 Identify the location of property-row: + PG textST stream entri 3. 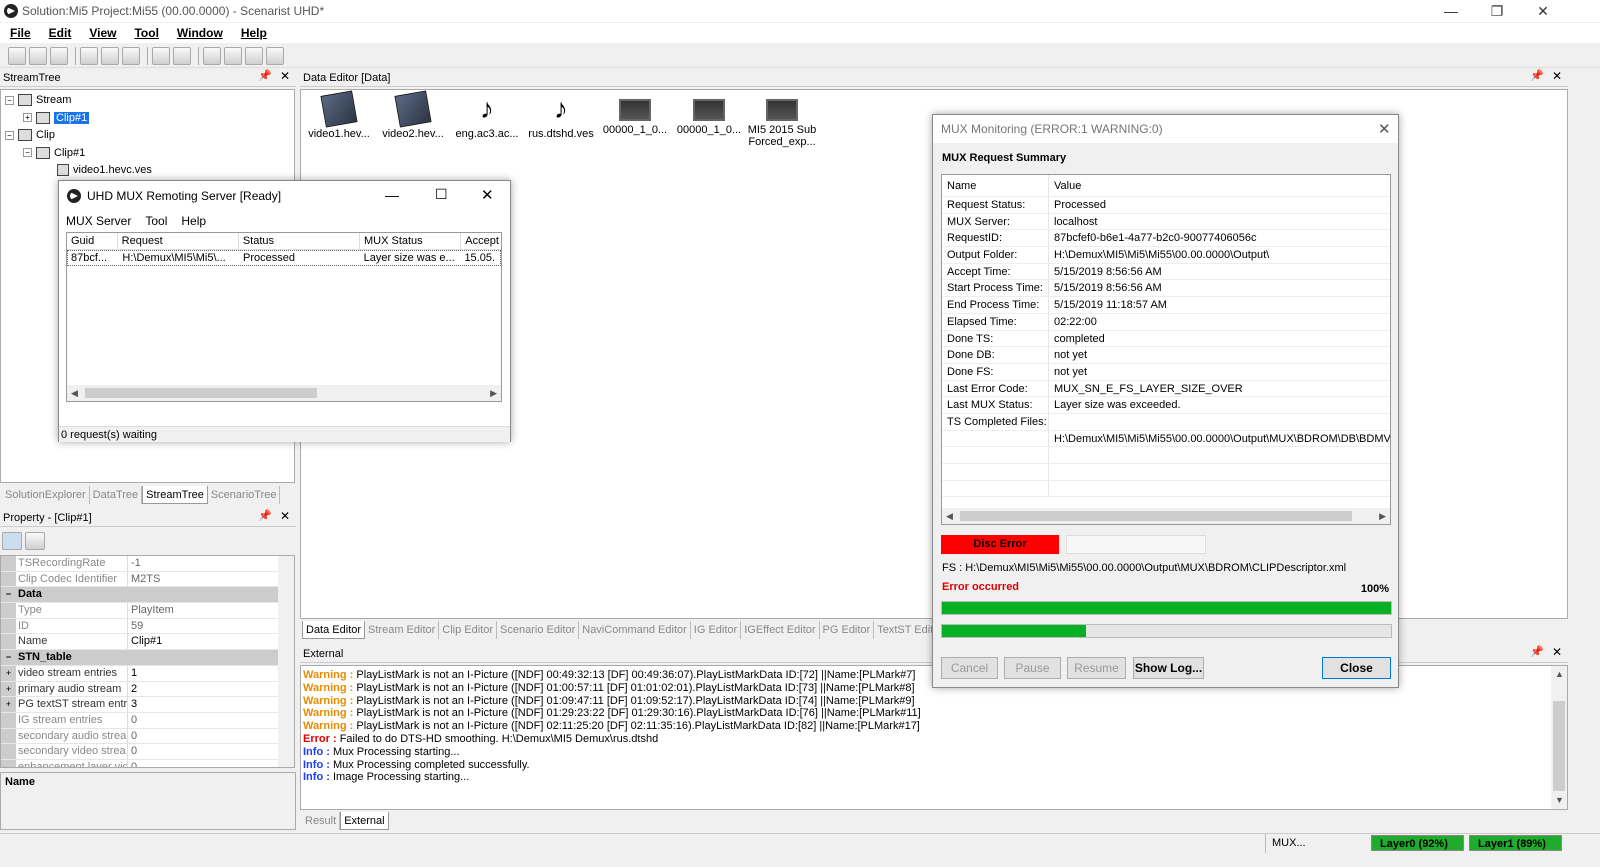
(147, 705).